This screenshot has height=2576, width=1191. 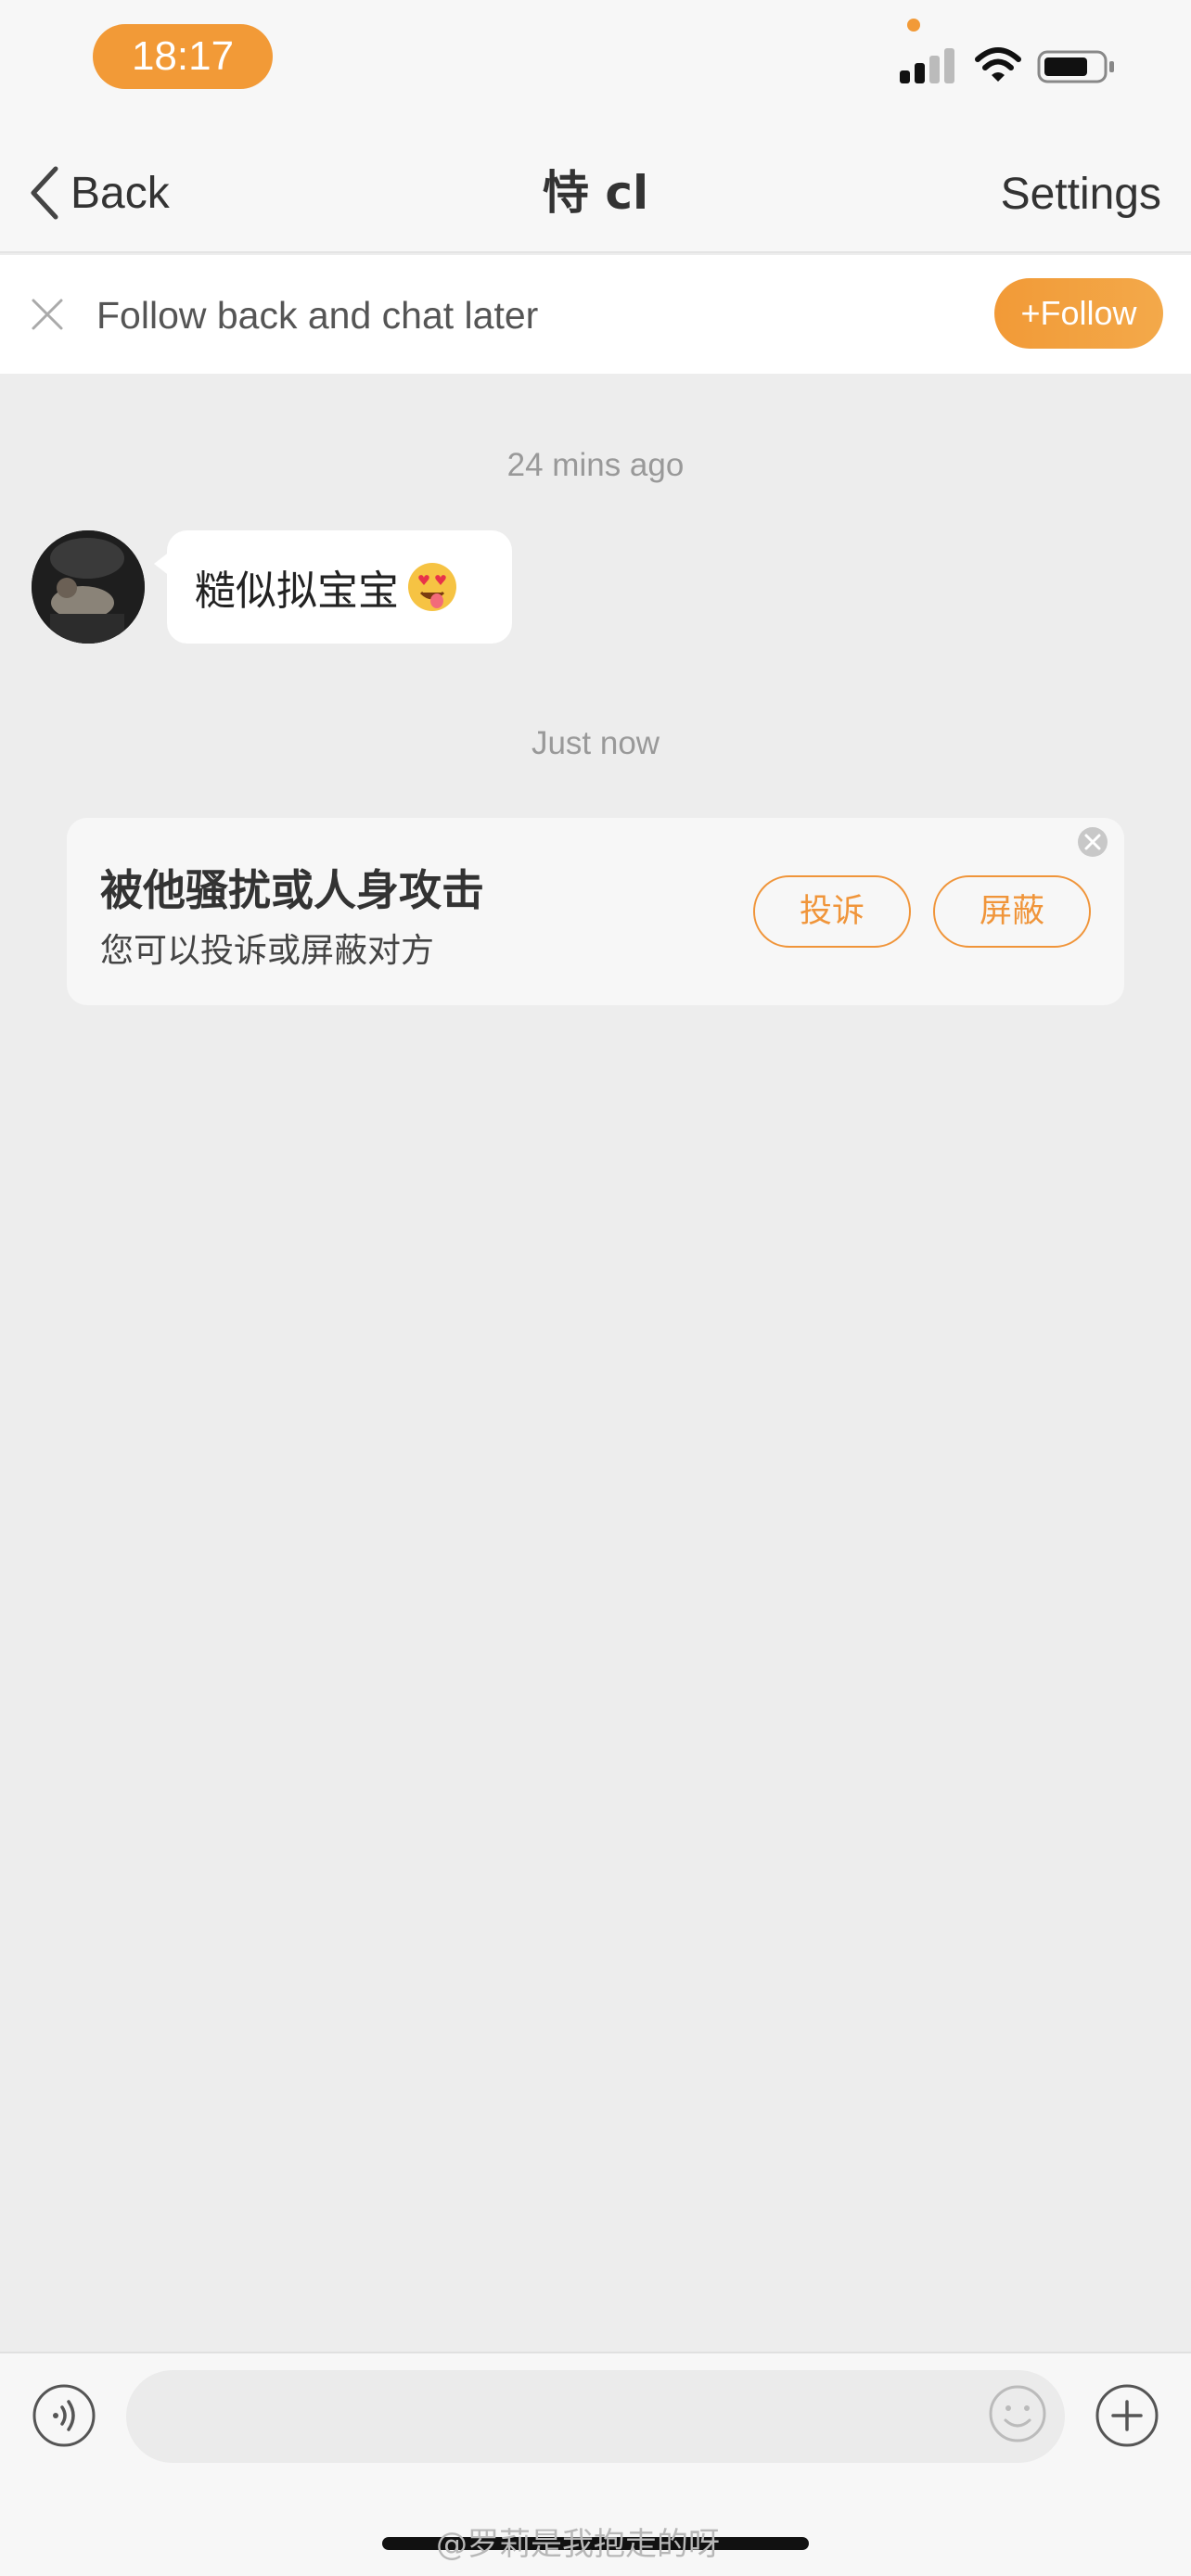 I want to click on voice-input-icon, so click(x=64, y=2415).